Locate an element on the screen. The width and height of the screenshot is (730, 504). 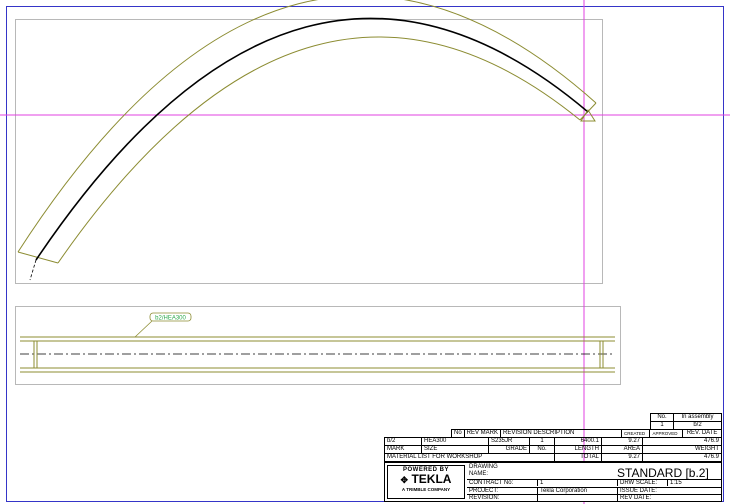
material-no: 1 is located at coordinates (542, 441).